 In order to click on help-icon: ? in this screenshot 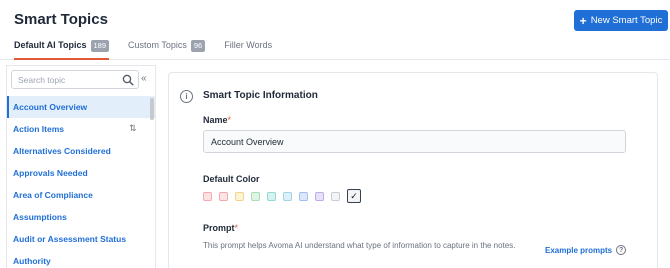, I will do `click(621, 250)`.